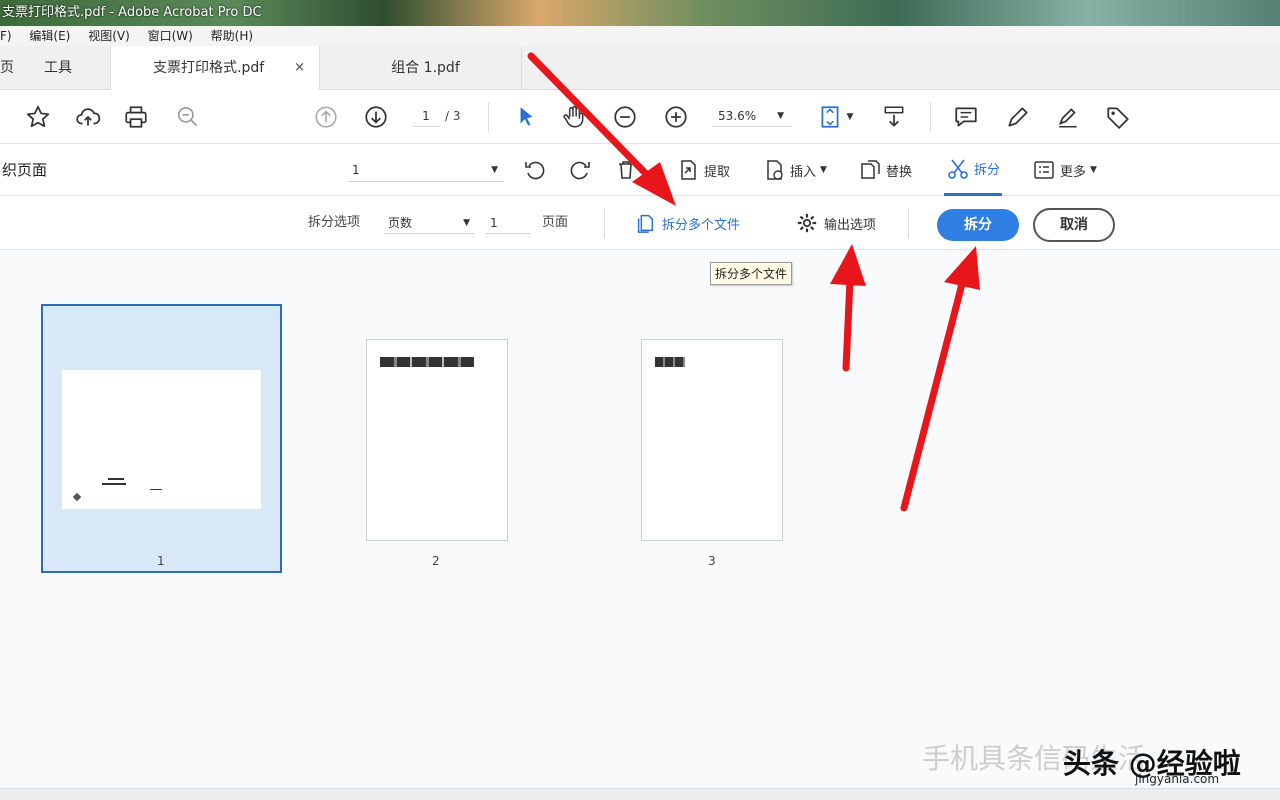 The height and width of the screenshot is (800, 1280). Describe the element at coordinates (161, 561) in the screenshot. I see `page-number-label: 1` at that location.